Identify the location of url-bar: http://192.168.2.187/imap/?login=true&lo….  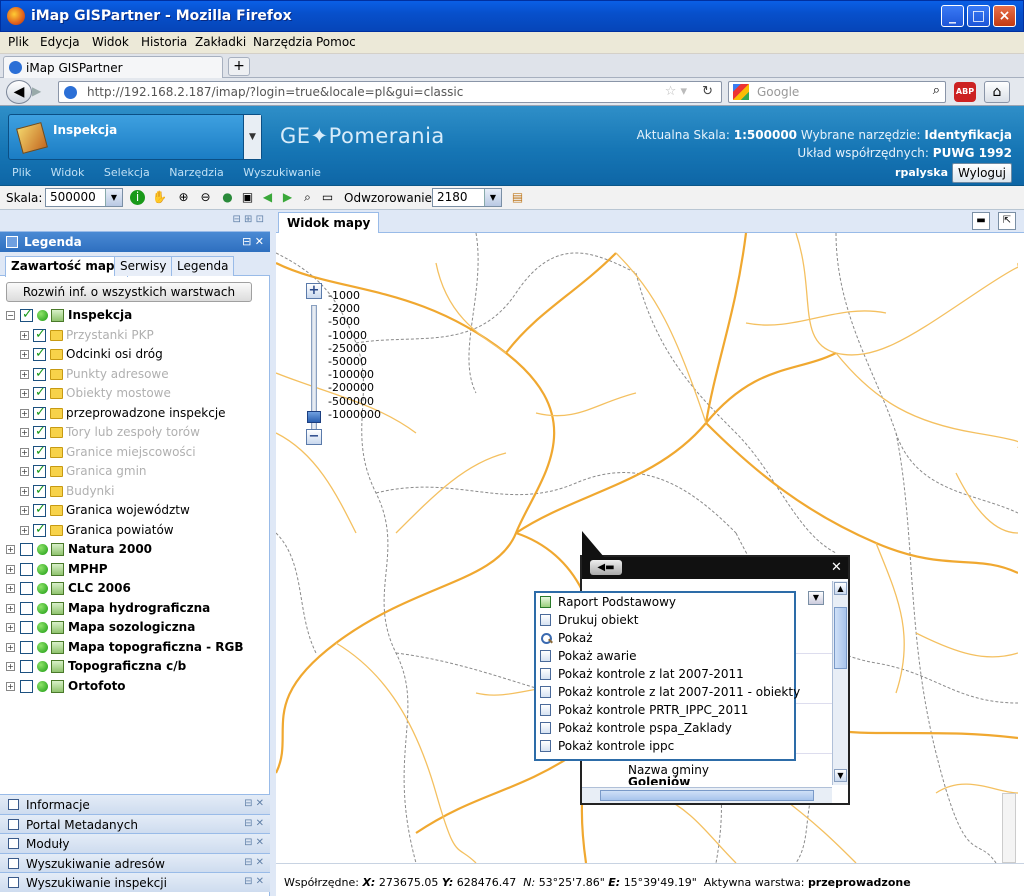
(390, 92).